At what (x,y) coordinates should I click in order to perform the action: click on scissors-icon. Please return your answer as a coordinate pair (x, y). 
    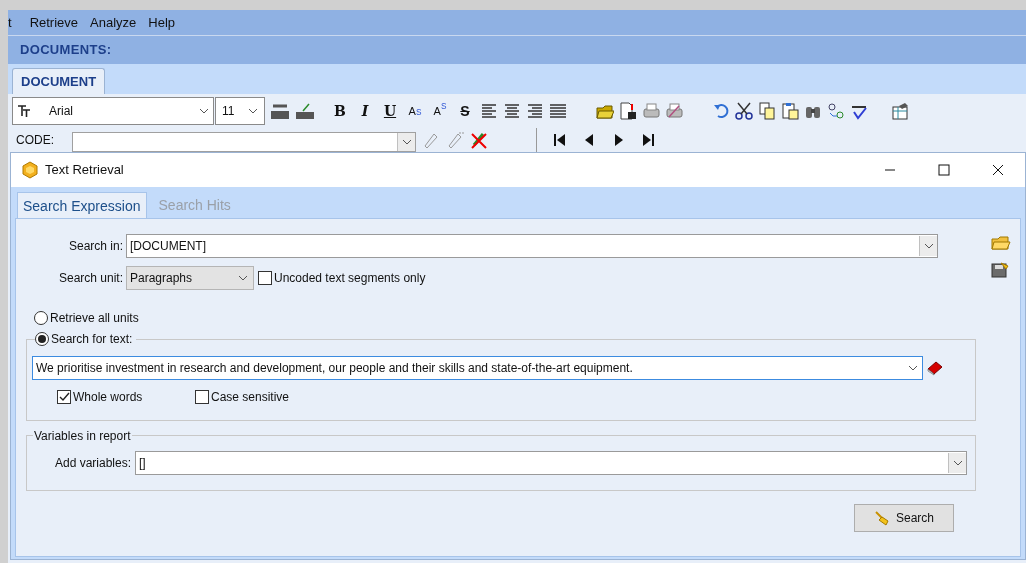
    Looking at the image, I should click on (744, 111).